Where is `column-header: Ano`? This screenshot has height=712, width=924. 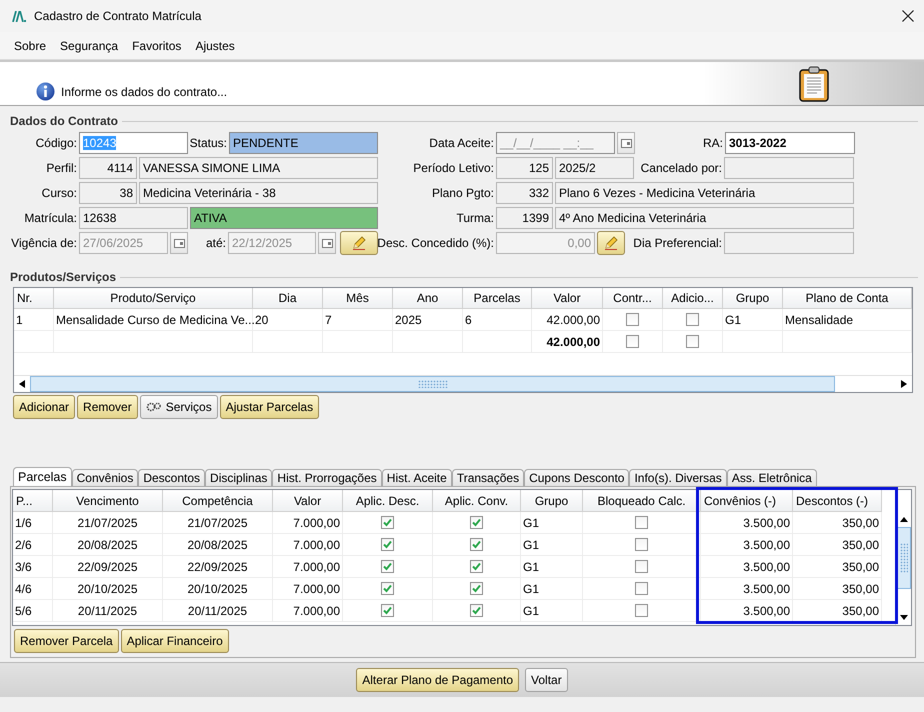
column-header: Ano is located at coordinates (428, 298).